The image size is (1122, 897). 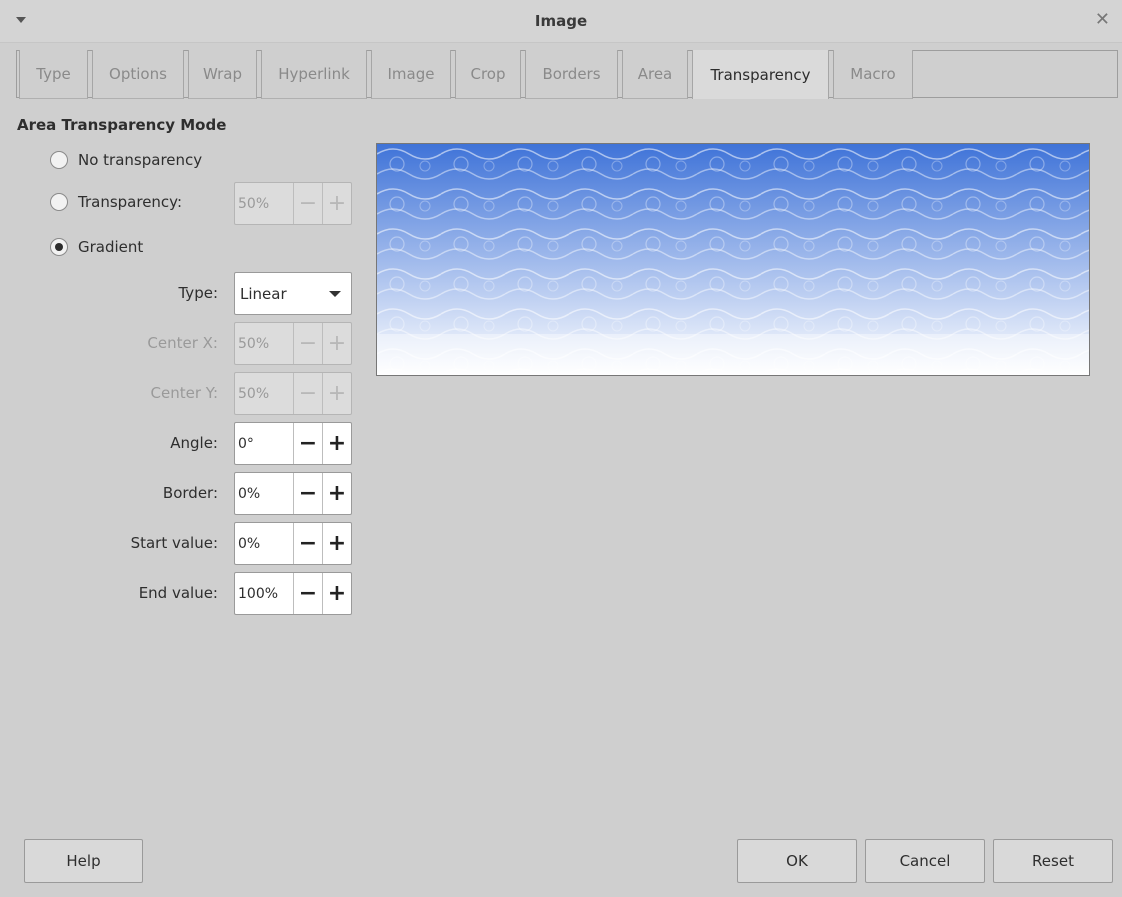 I want to click on section-title: Area Transparency Mode, so click(x=122, y=125).